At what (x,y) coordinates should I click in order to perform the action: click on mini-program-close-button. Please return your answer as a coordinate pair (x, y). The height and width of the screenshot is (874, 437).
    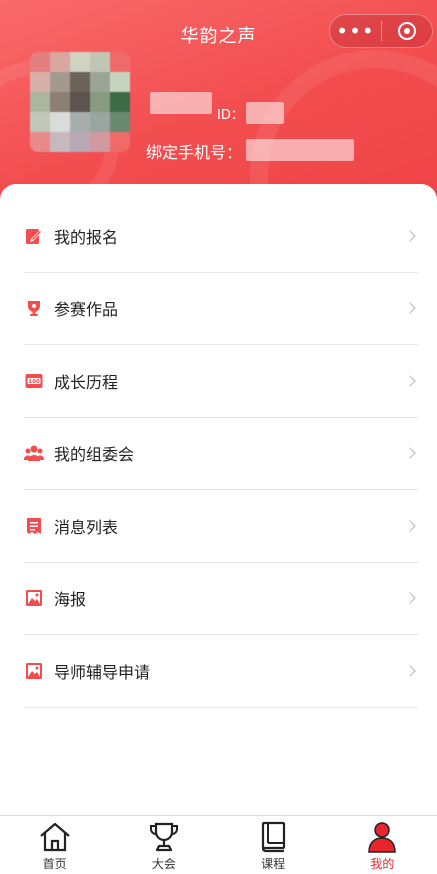
    Looking at the image, I should click on (407, 31).